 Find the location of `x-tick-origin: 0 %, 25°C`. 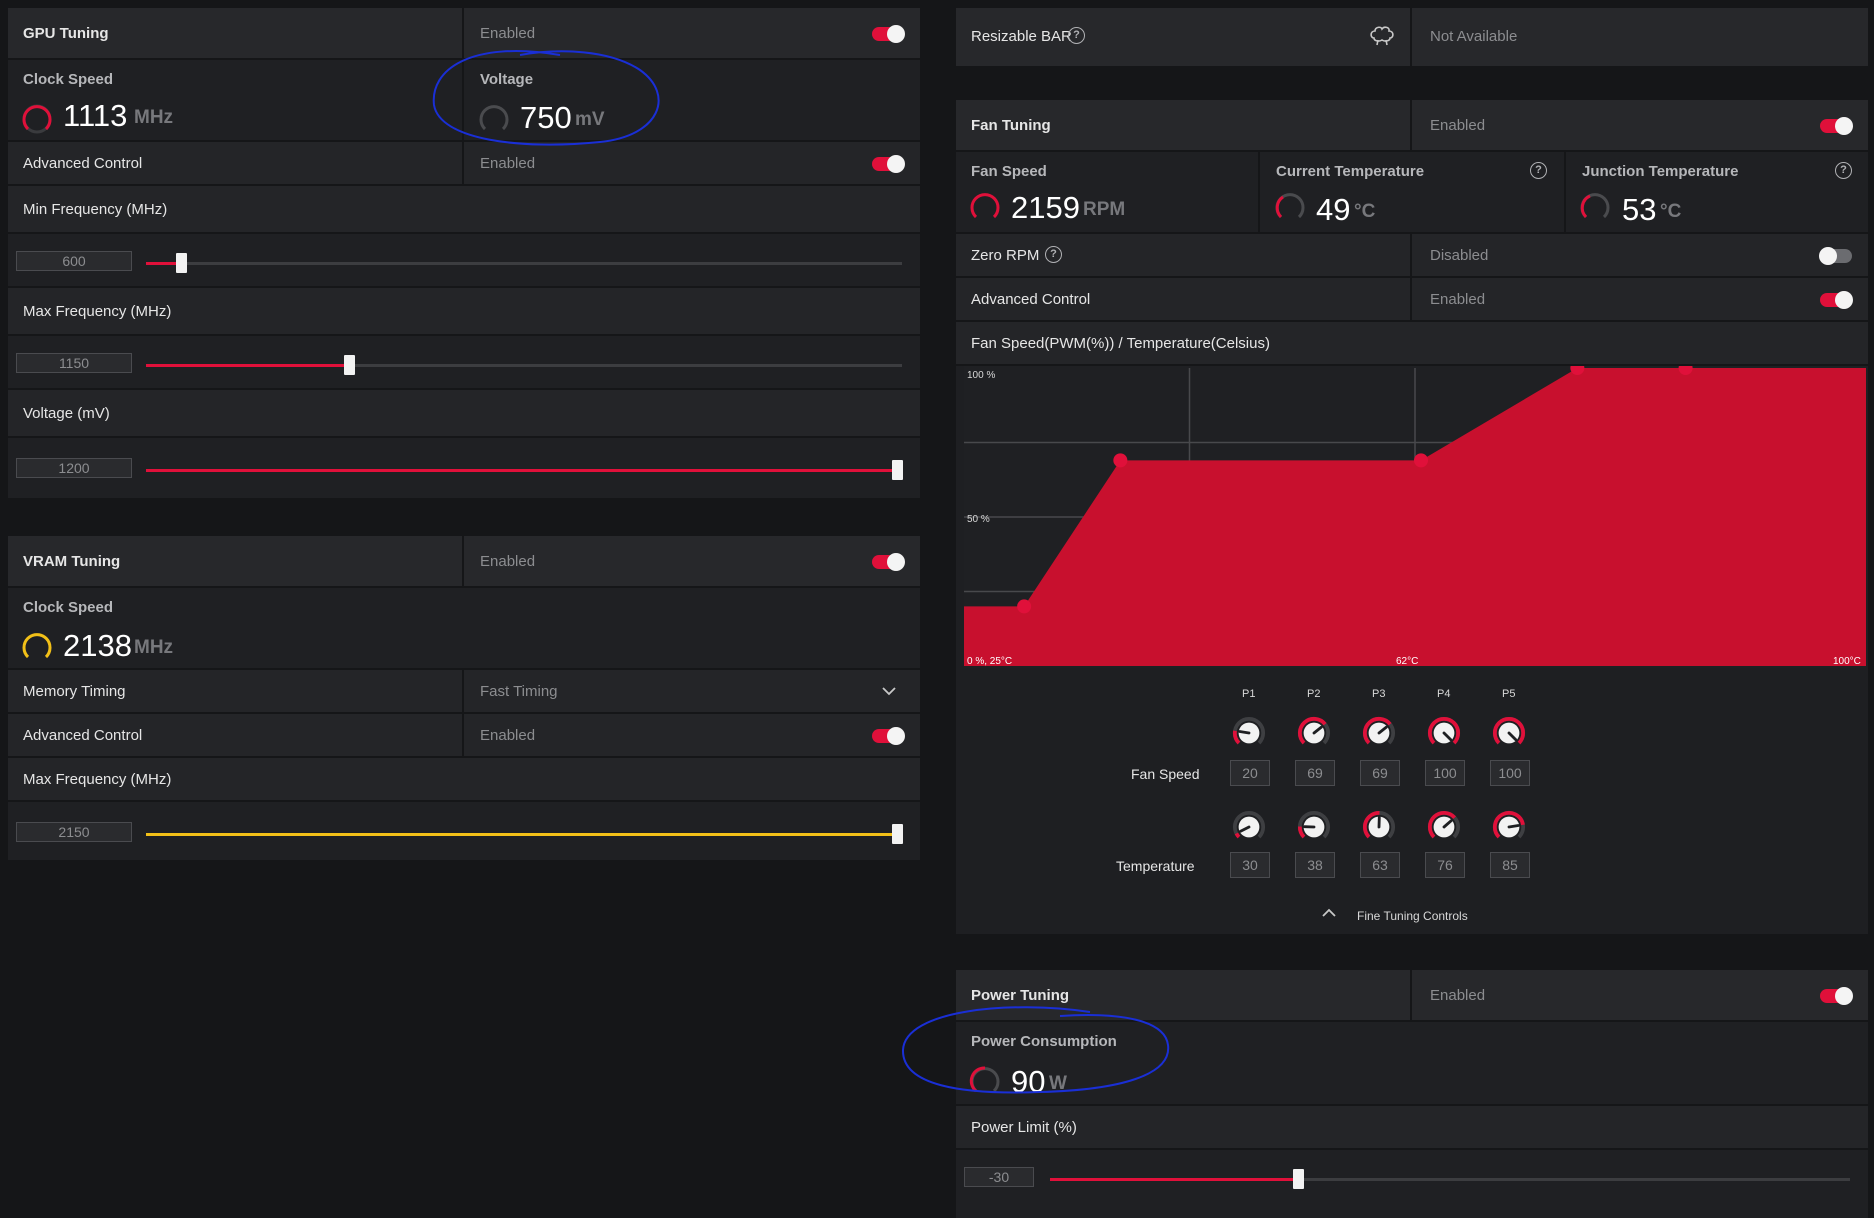

x-tick-origin: 0 %, 25°C is located at coordinates (989, 661).